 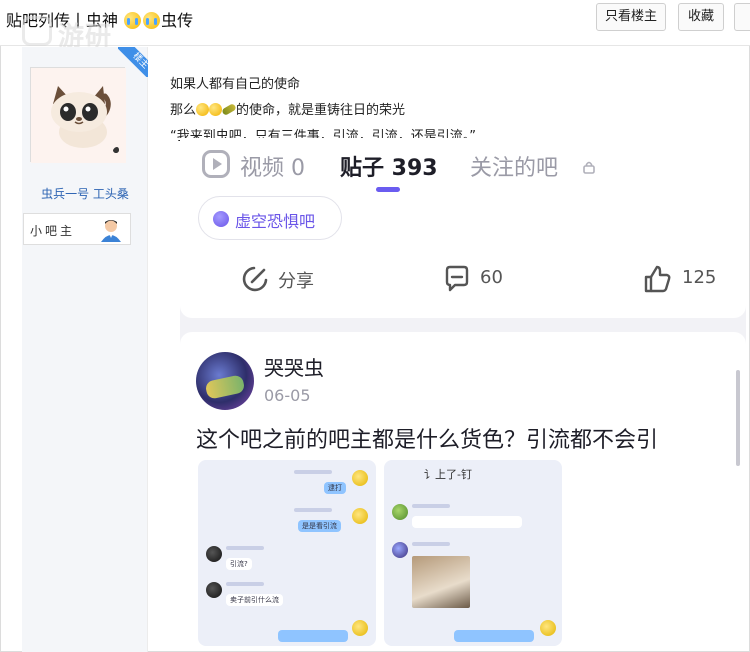 I want to click on more-button-partial, so click(x=742, y=17).